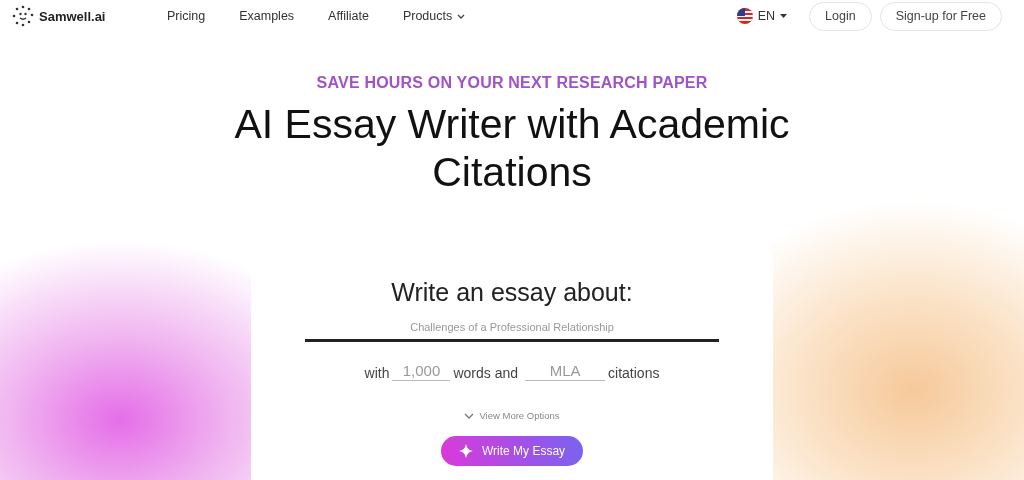 This screenshot has width=1024, height=480. I want to click on language-selector: EN, so click(762, 16).